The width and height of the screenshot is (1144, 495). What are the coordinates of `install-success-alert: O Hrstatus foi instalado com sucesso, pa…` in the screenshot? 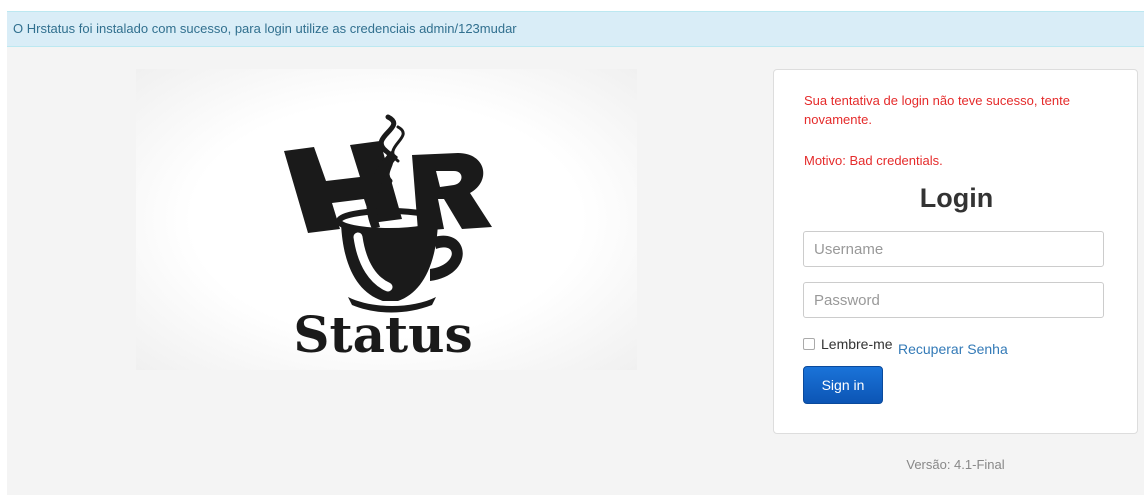 It's located at (575, 29).